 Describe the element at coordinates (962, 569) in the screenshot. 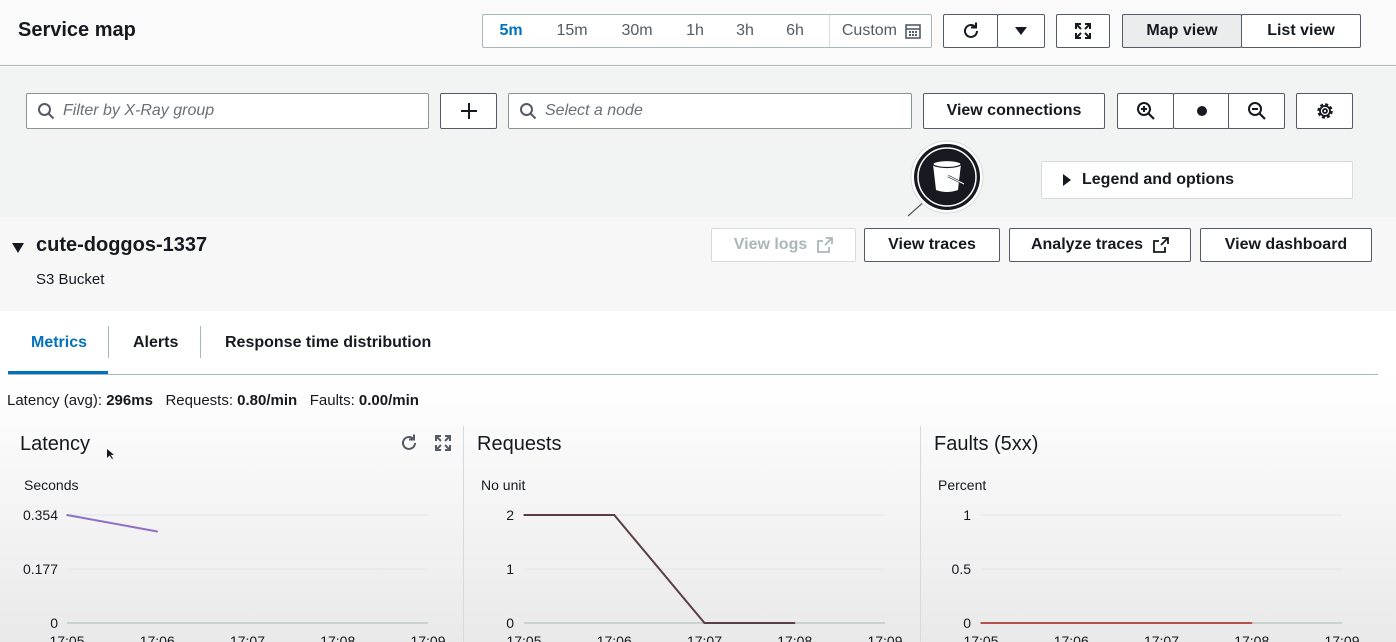

I see `faults-y-tick-label: 0.5` at that location.